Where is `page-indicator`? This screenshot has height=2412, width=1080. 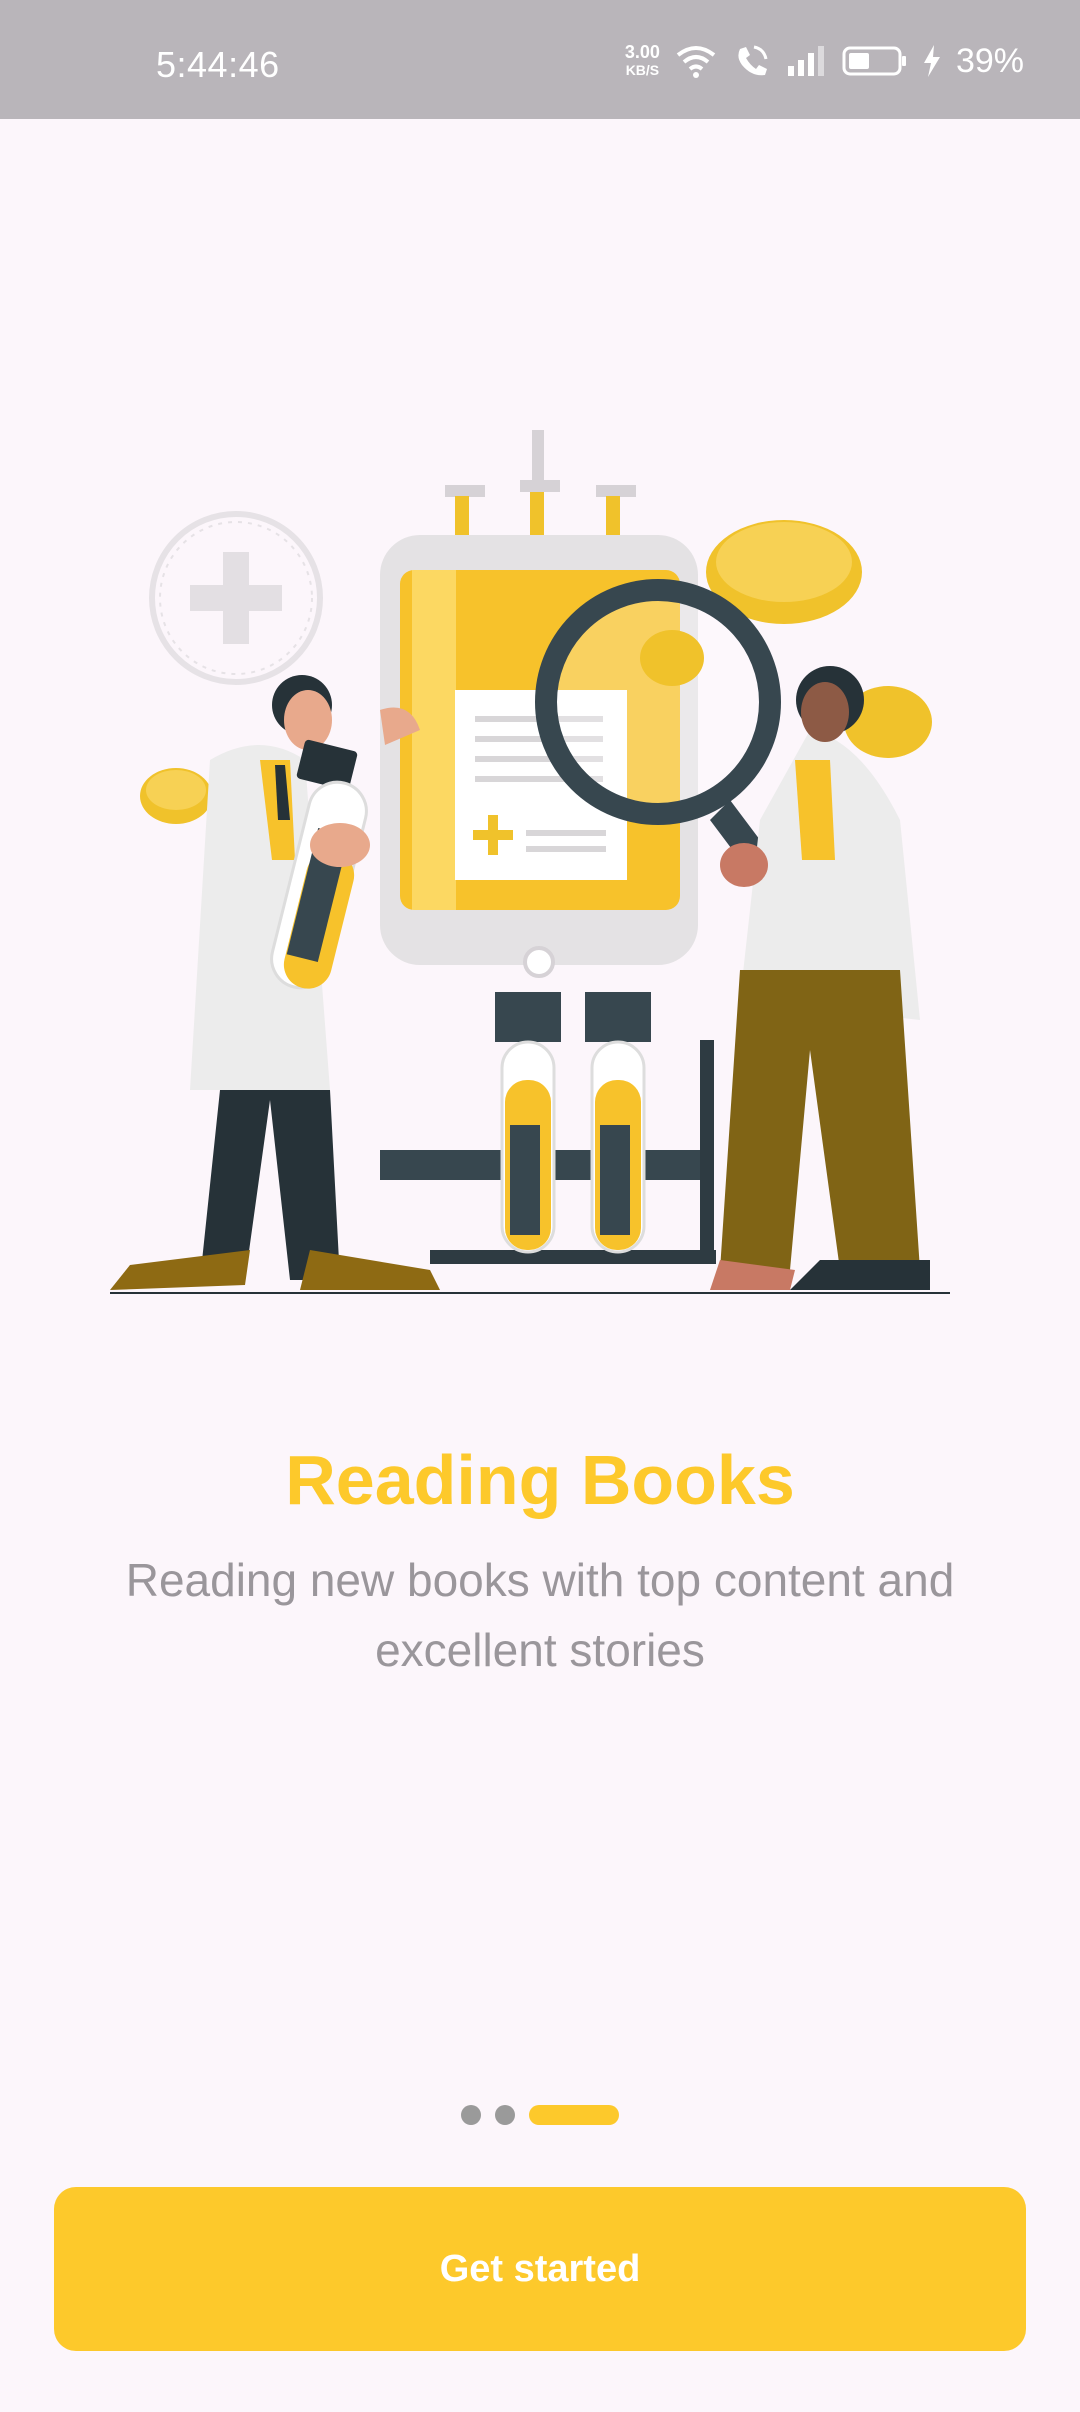
page-indicator is located at coordinates (540, 2115).